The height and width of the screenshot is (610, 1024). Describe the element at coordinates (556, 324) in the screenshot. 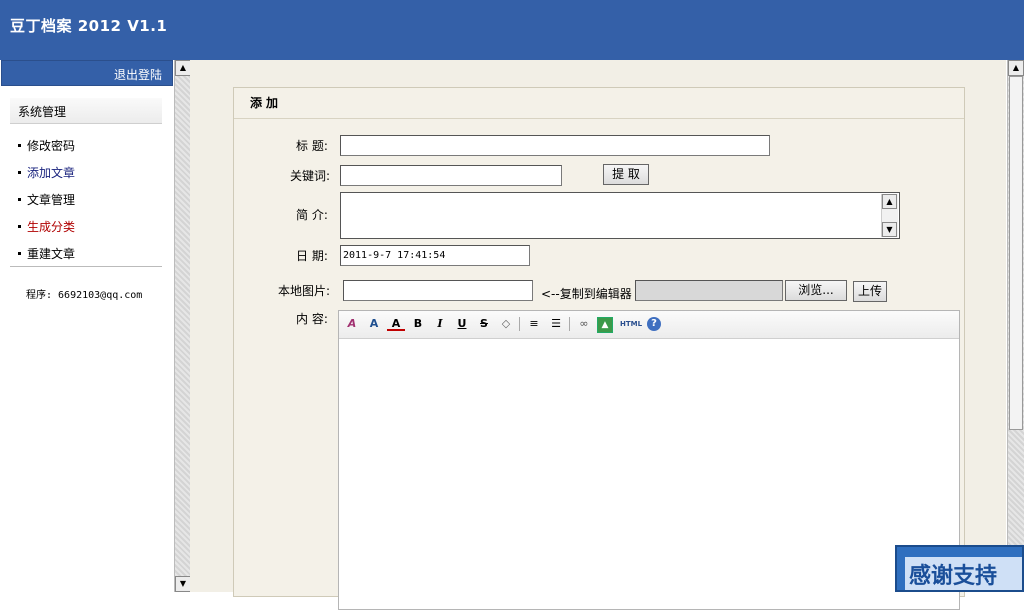

I see `list-icon: ☰` at that location.